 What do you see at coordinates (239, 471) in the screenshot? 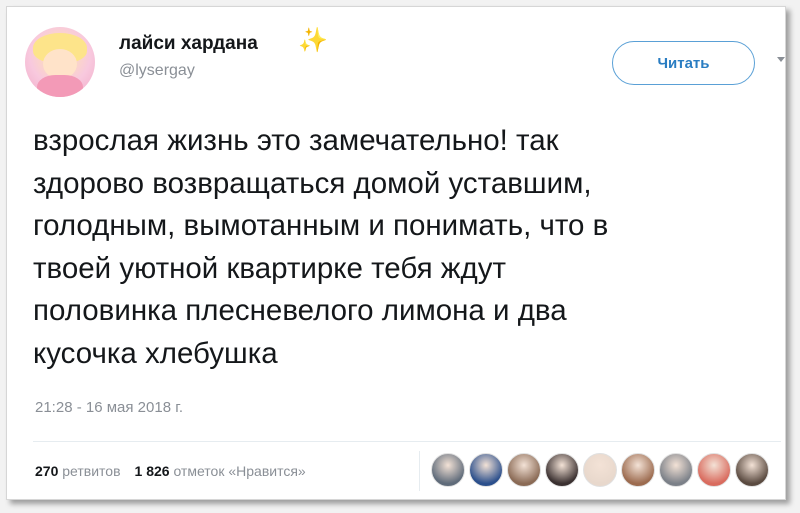
I see `likes-label: отметок «Нравится»` at bounding box center [239, 471].